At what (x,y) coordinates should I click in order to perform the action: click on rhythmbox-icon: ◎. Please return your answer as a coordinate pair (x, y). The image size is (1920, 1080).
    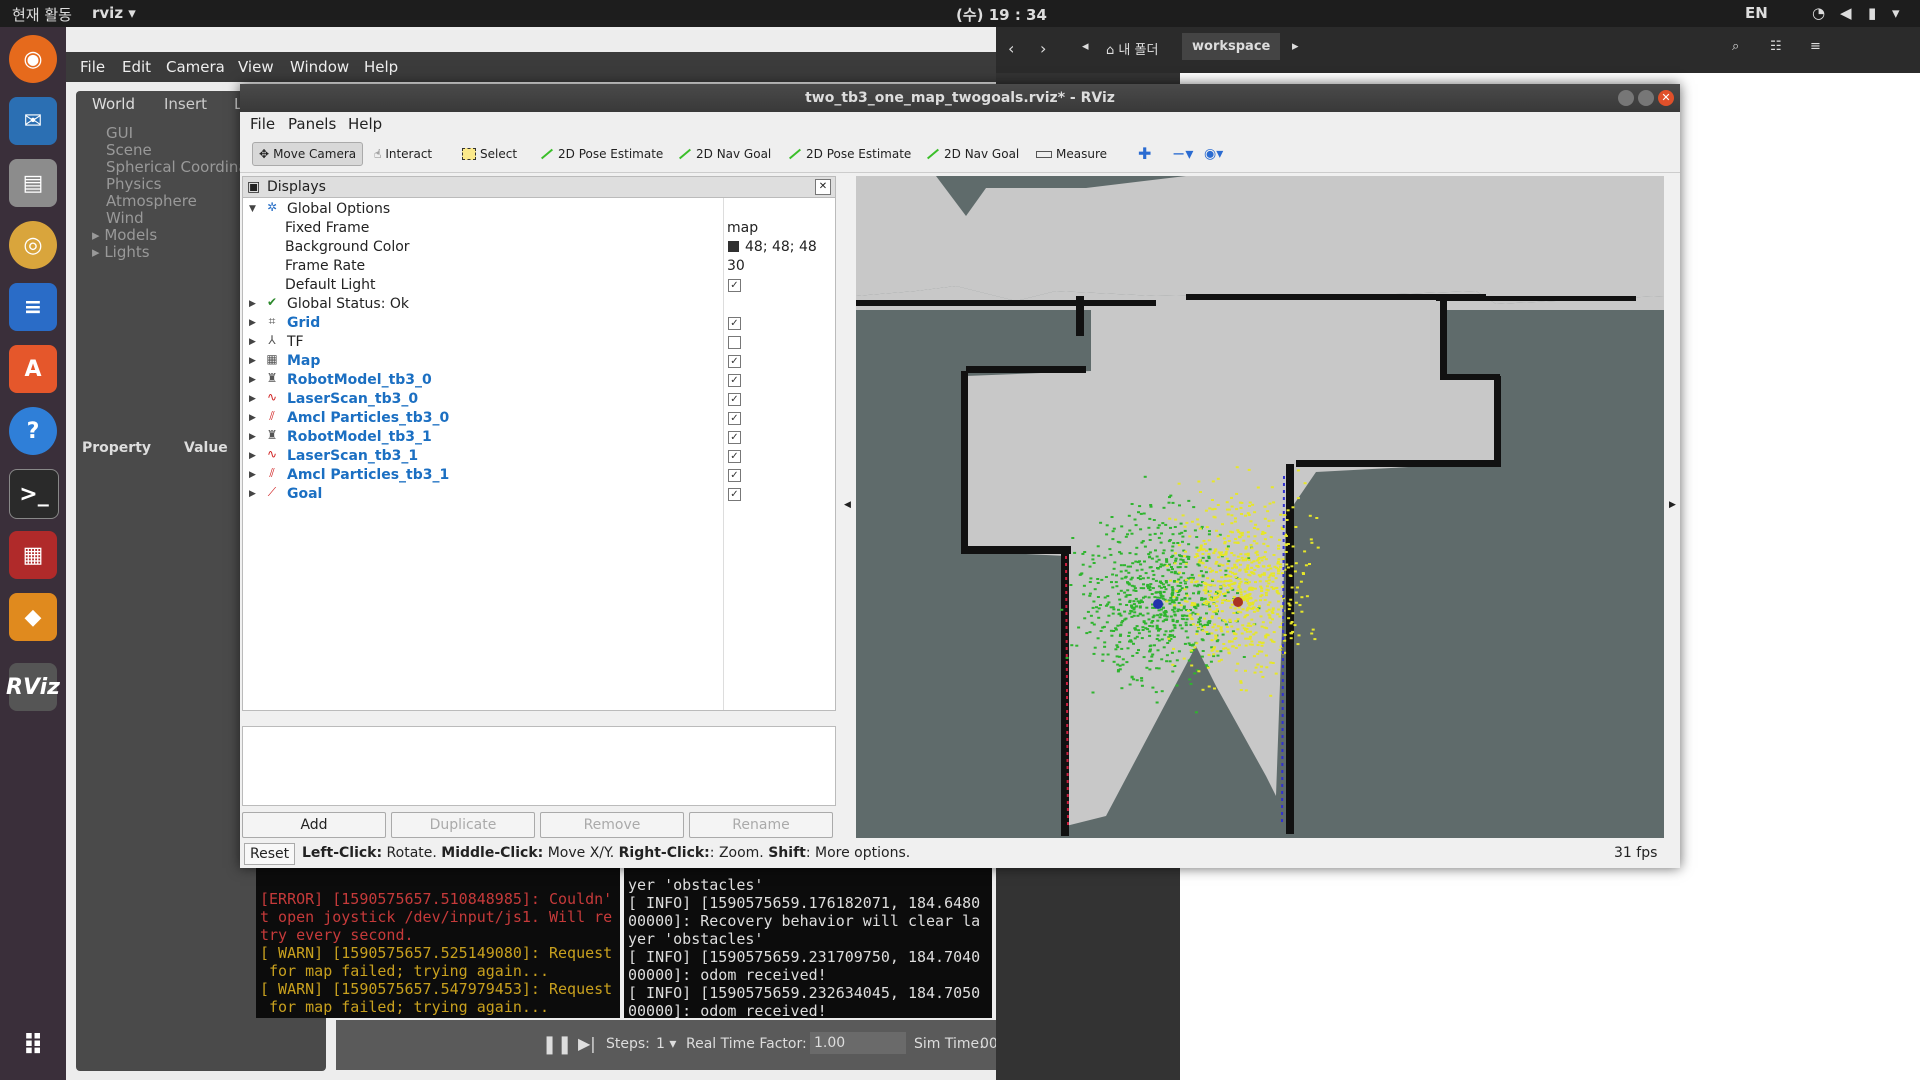
    Looking at the image, I should click on (33, 245).